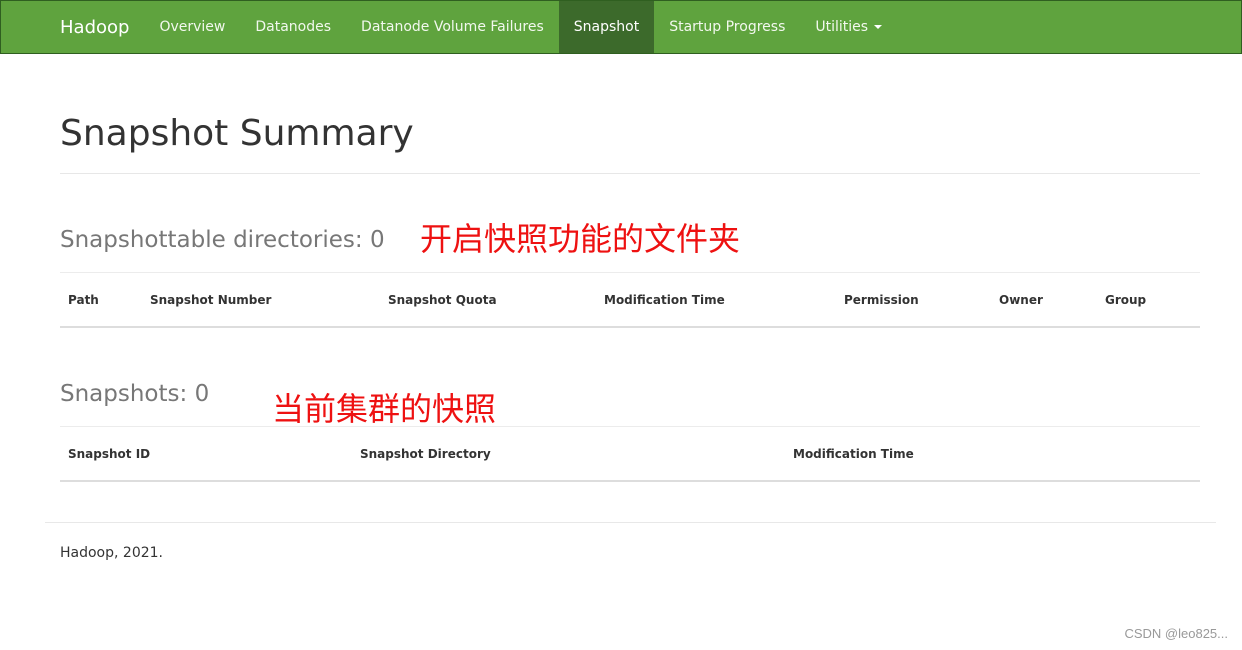  What do you see at coordinates (1148, 300) in the screenshot?
I see `column-header: Group` at bounding box center [1148, 300].